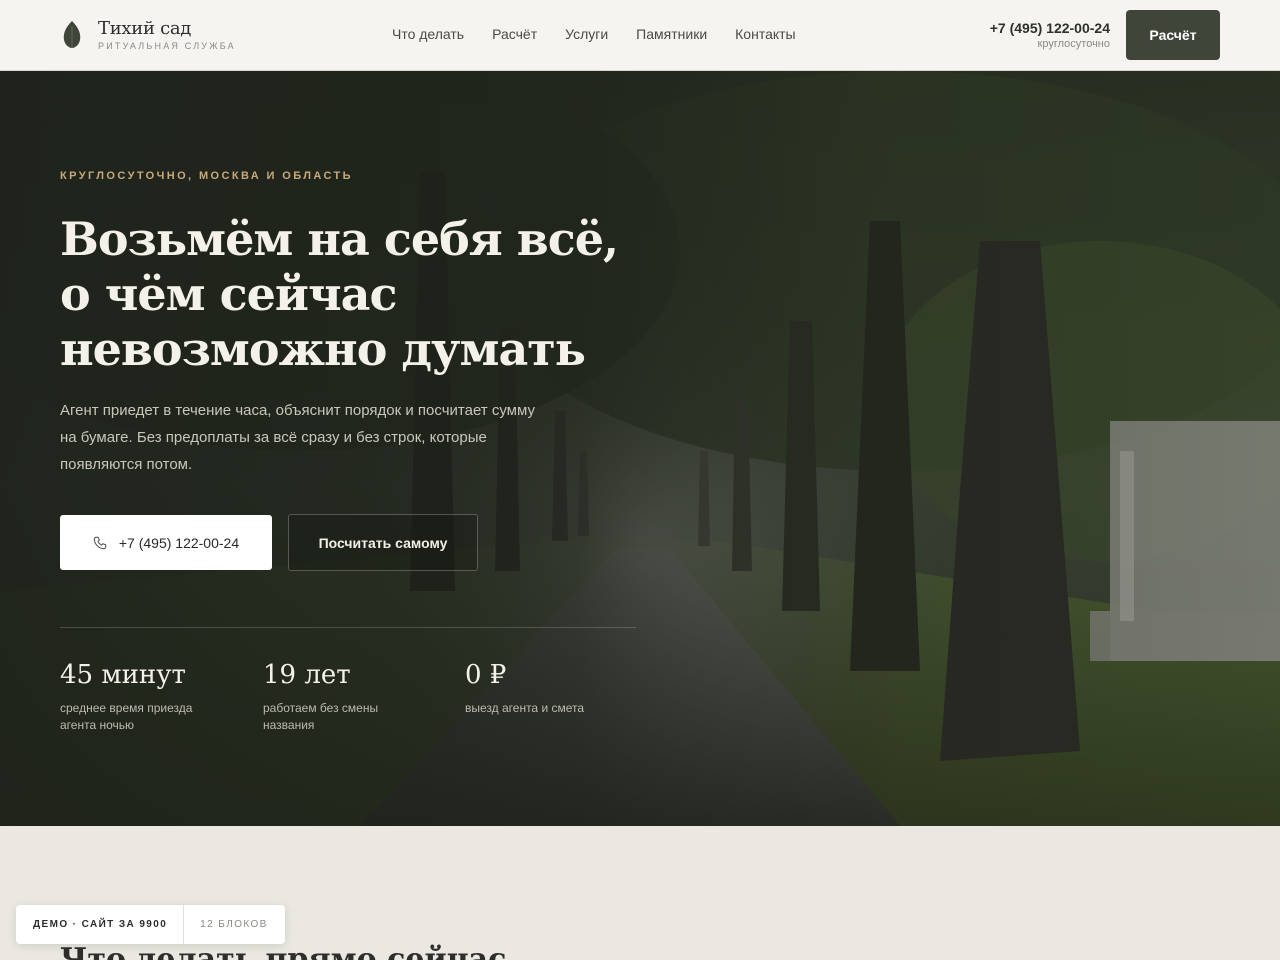 The width and height of the screenshot is (1280, 960). I want to click on nav-item-what-to-do: Что делать, so click(428, 34).